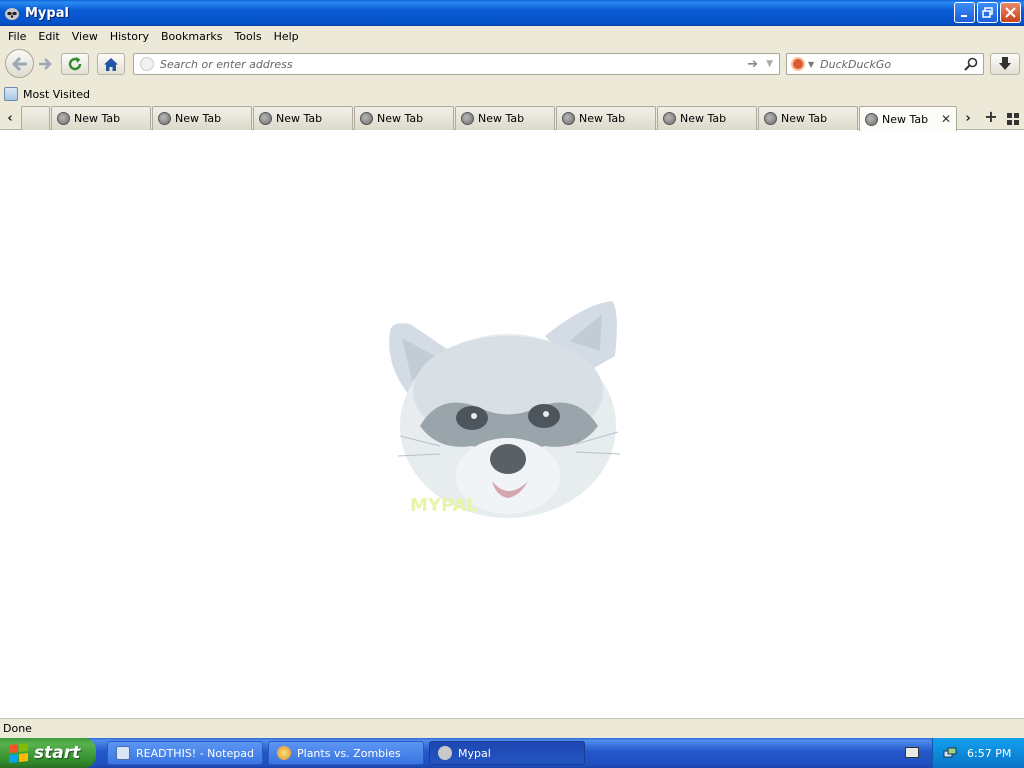 Image resolution: width=1024 pixels, height=768 pixels. I want to click on chevron-down-icon: ▼, so click(811, 64).